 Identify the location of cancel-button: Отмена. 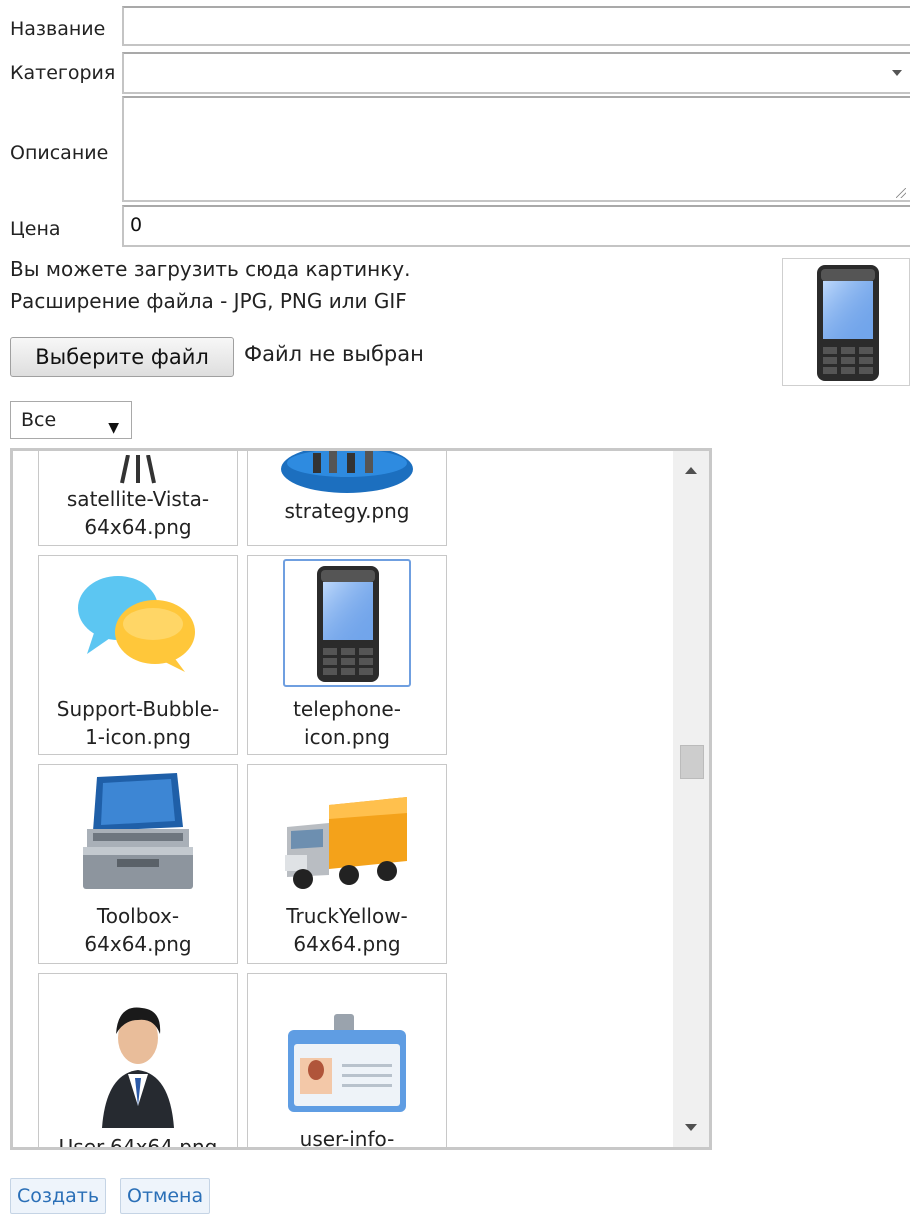
(165, 1196).